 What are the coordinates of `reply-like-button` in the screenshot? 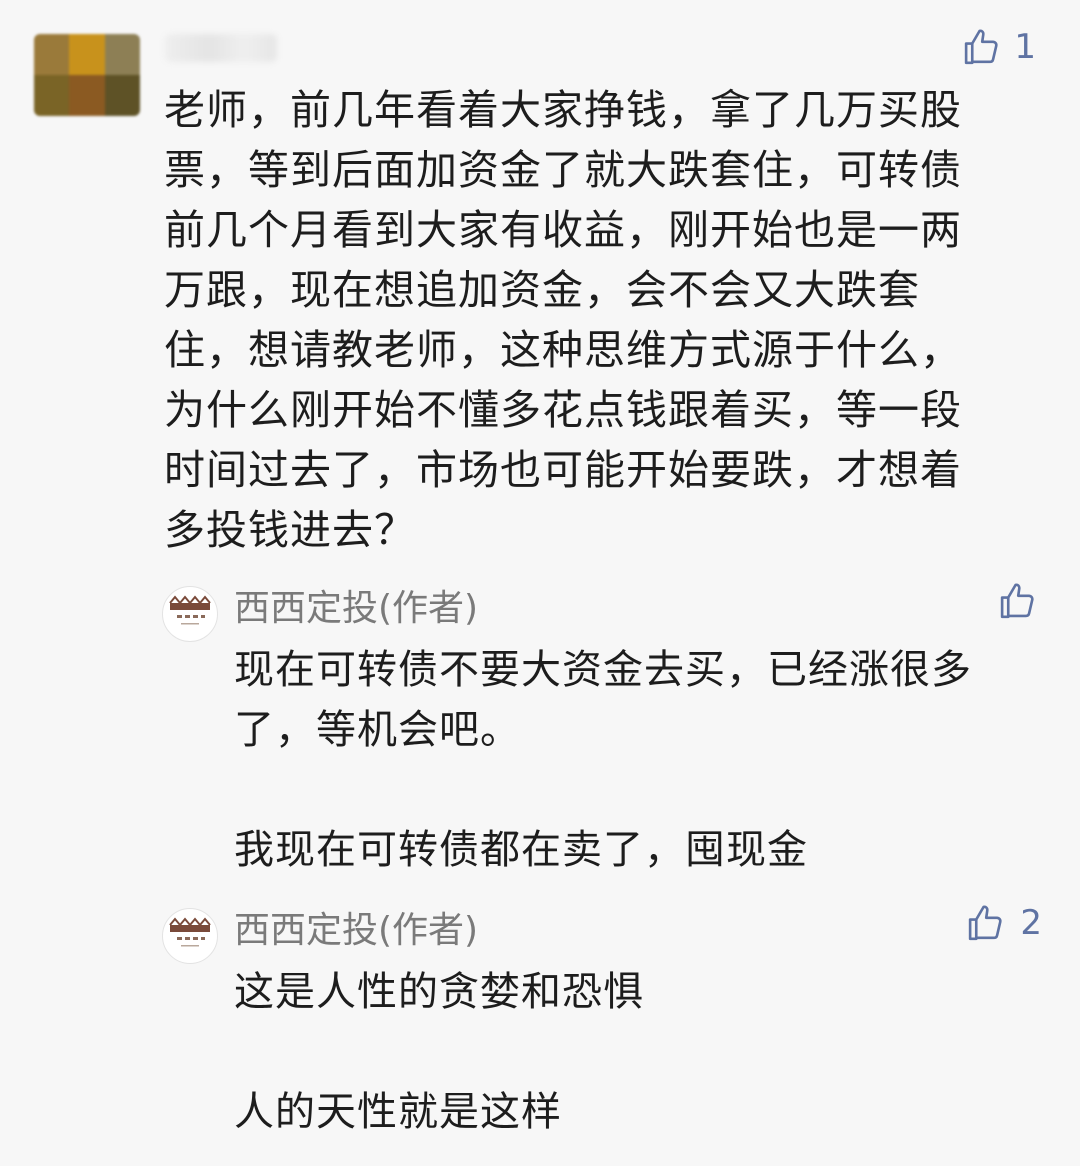 It's located at (1017, 601).